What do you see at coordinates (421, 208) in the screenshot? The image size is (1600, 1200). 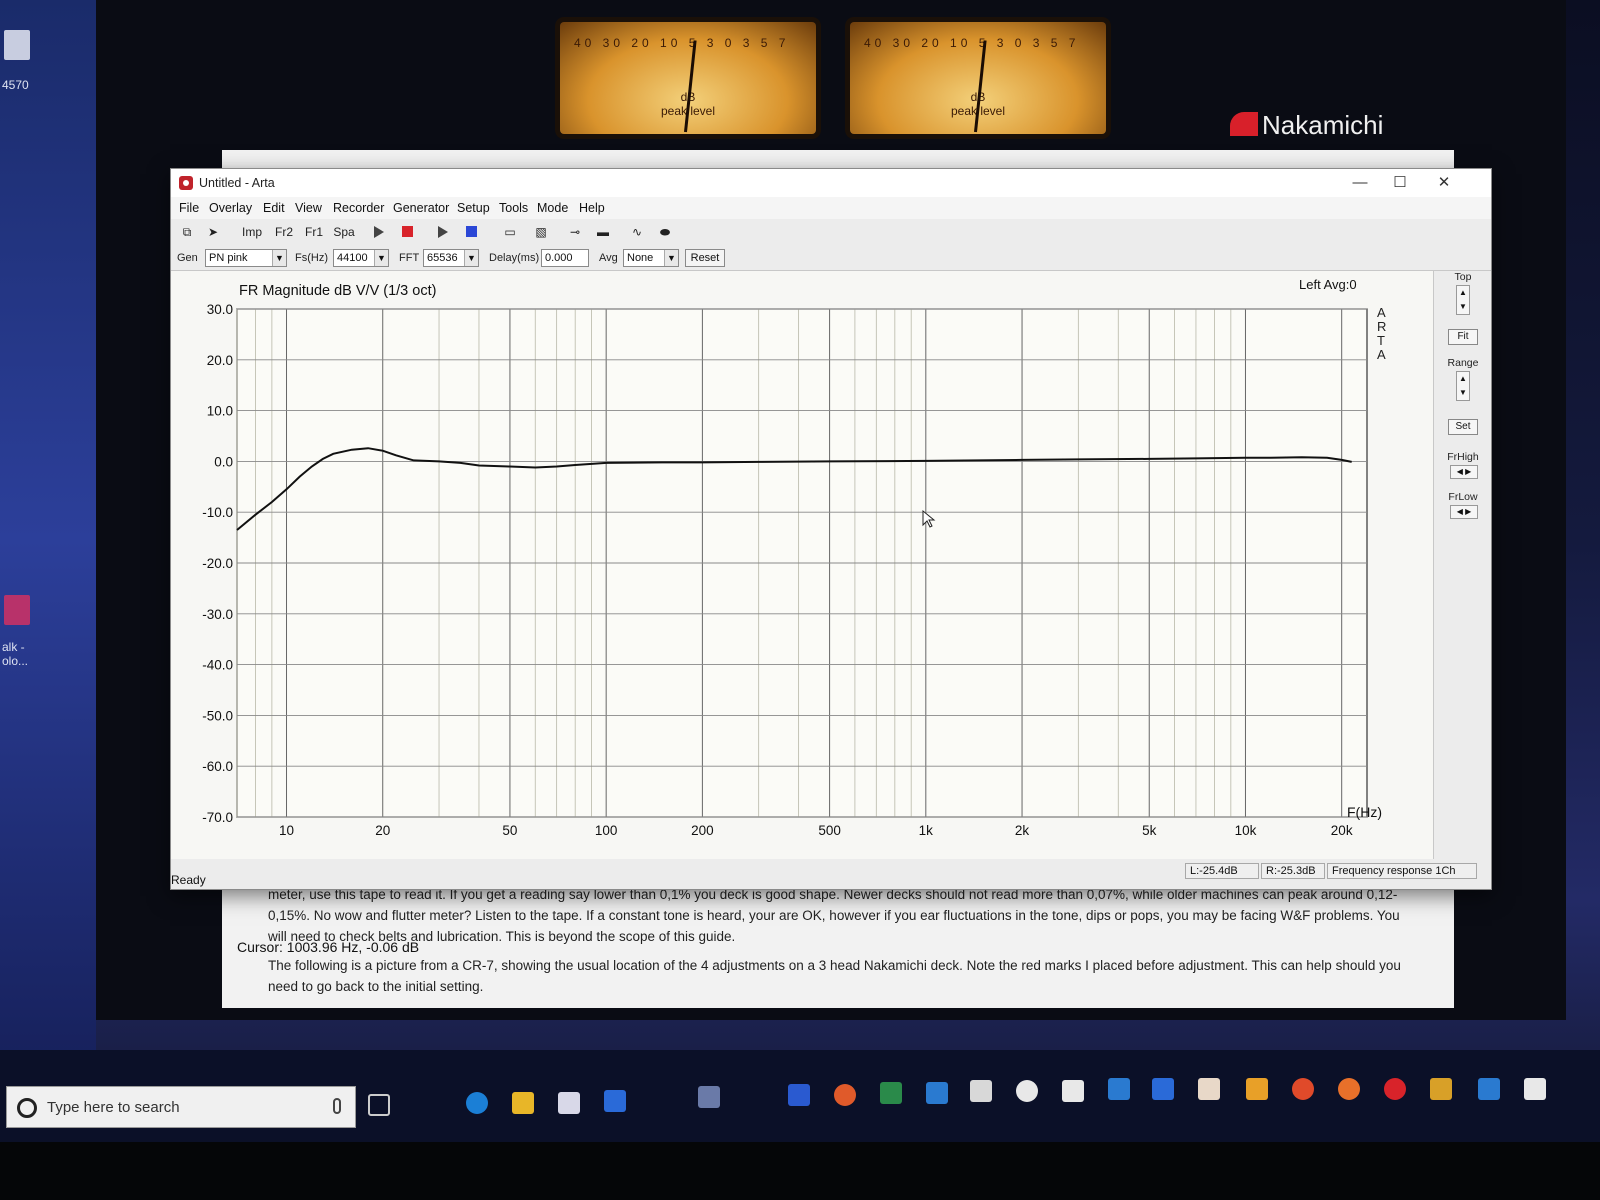 I see `menu-generator: Generator` at bounding box center [421, 208].